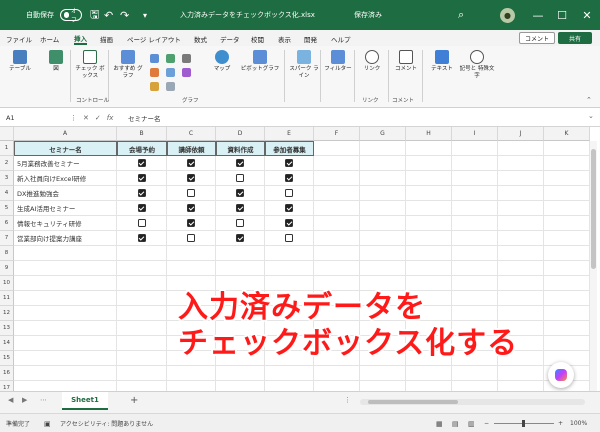  What do you see at coordinates (85, 401) in the screenshot?
I see `sheet-tab-sheet1: Sheet1` at bounding box center [85, 401].